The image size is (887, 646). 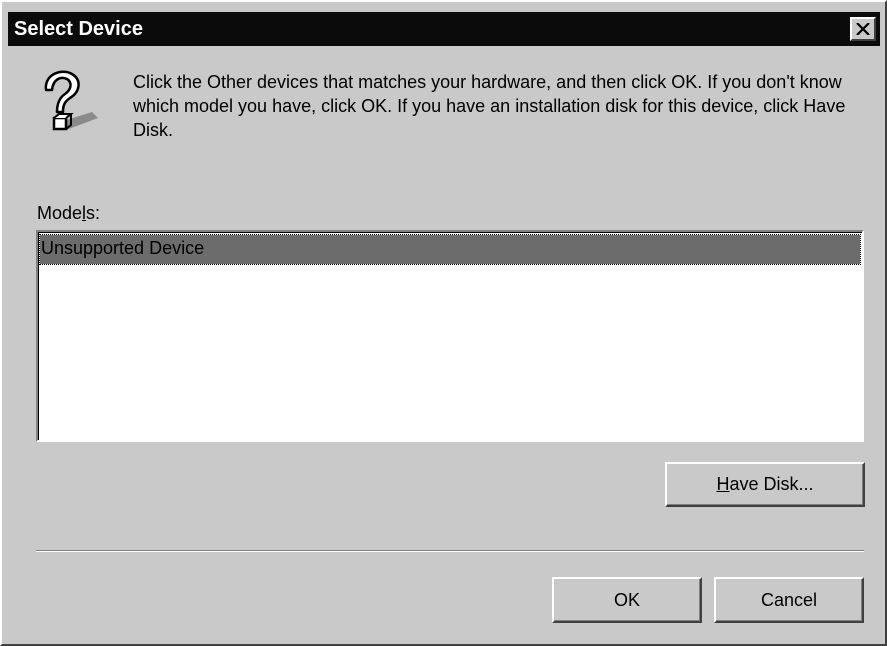 I want to click on close-button, so click(x=863, y=29).